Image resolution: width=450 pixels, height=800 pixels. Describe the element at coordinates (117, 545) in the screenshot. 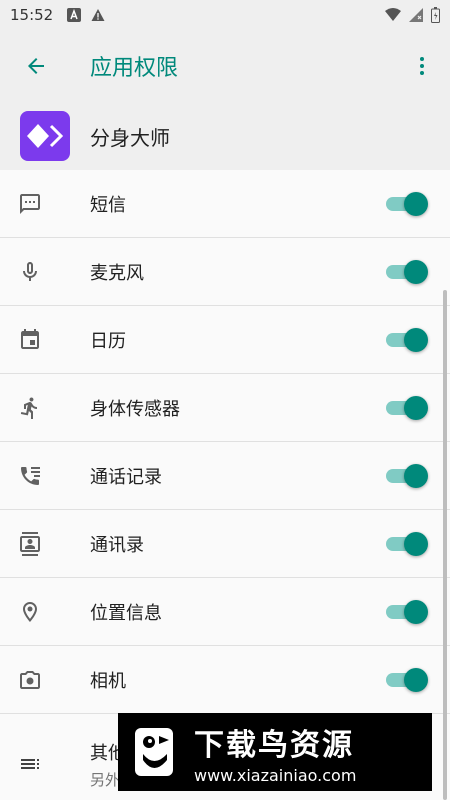

I see `permission-label: 通讯录` at that location.